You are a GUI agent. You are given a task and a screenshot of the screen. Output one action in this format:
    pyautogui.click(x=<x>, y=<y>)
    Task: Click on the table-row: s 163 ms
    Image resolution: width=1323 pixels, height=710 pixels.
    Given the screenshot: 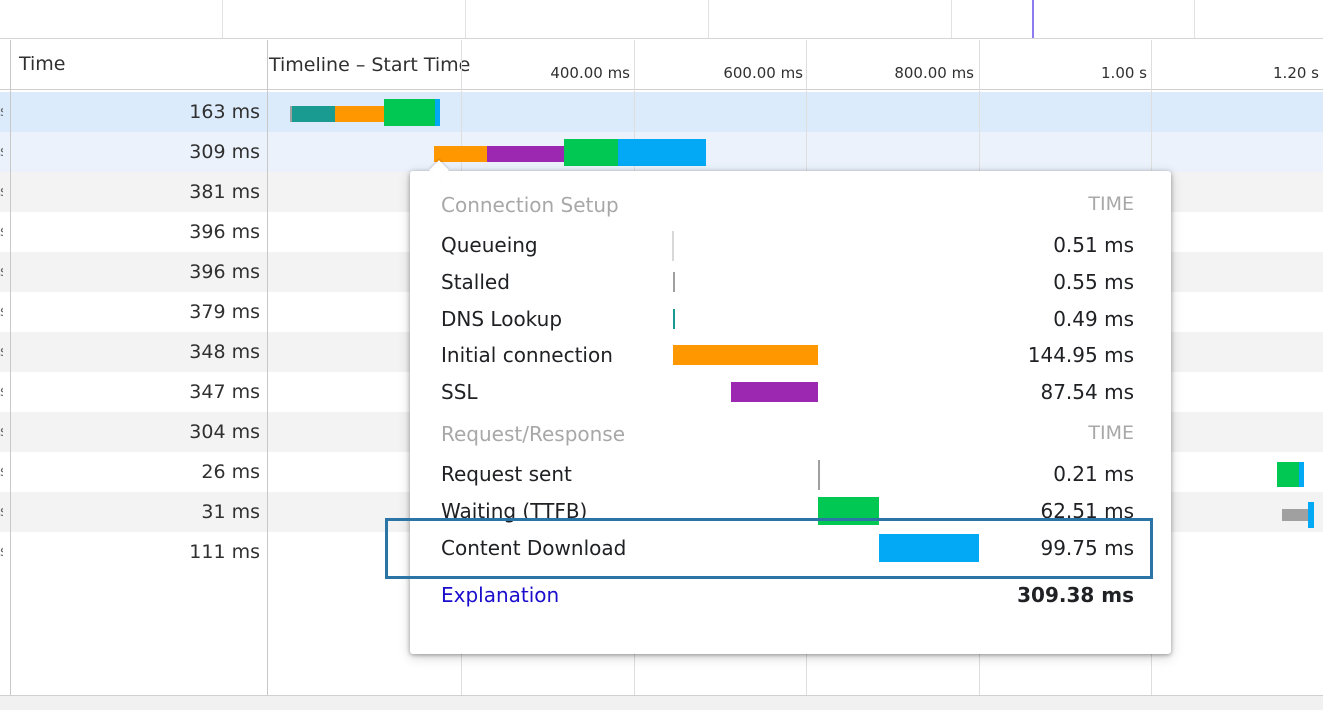 What is the action you would take?
    pyautogui.click(x=661, y=112)
    